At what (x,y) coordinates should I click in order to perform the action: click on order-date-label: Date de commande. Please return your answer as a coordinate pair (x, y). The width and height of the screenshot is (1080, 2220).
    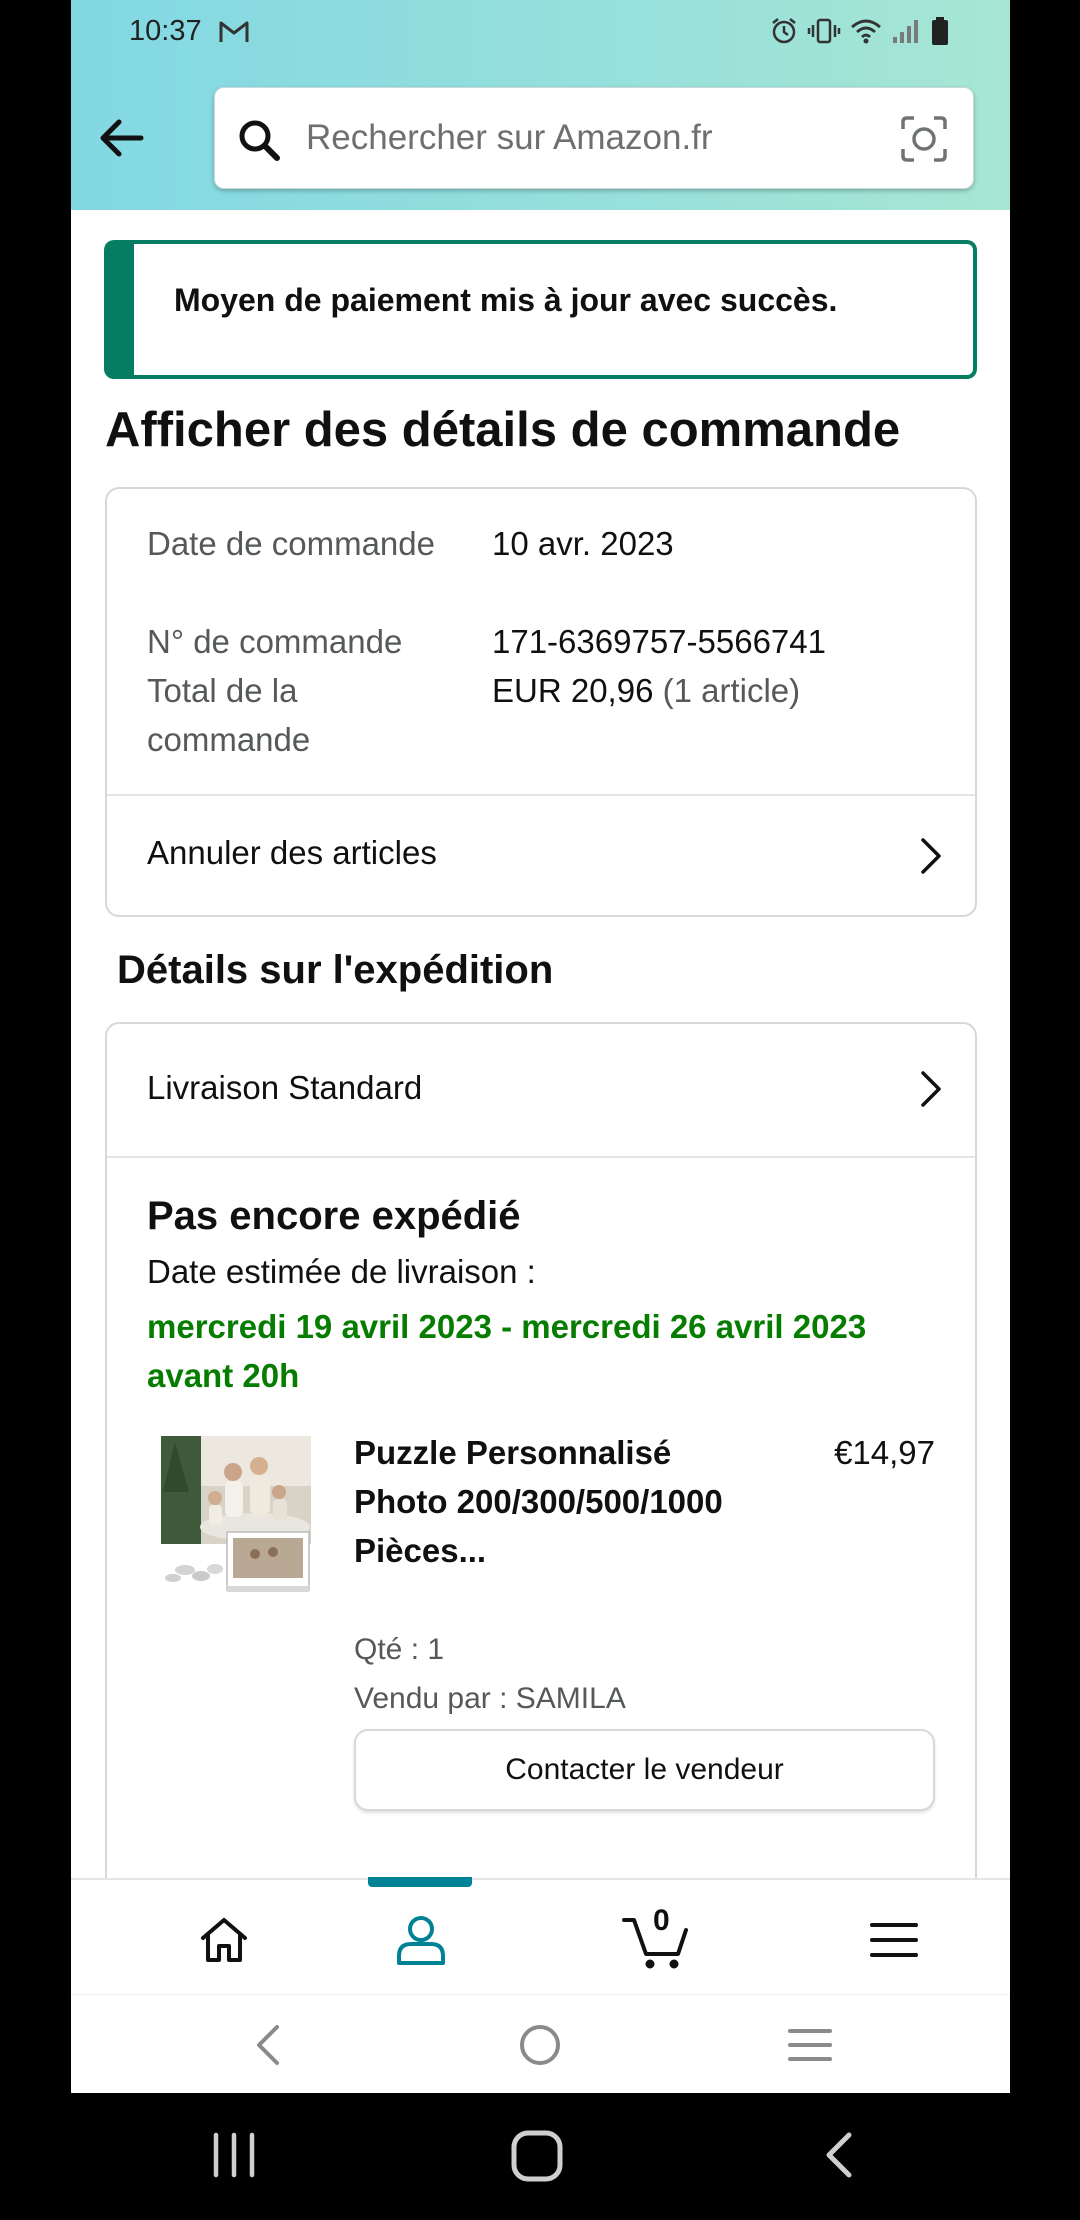
    Looking at the image, I should click on (291, 543).